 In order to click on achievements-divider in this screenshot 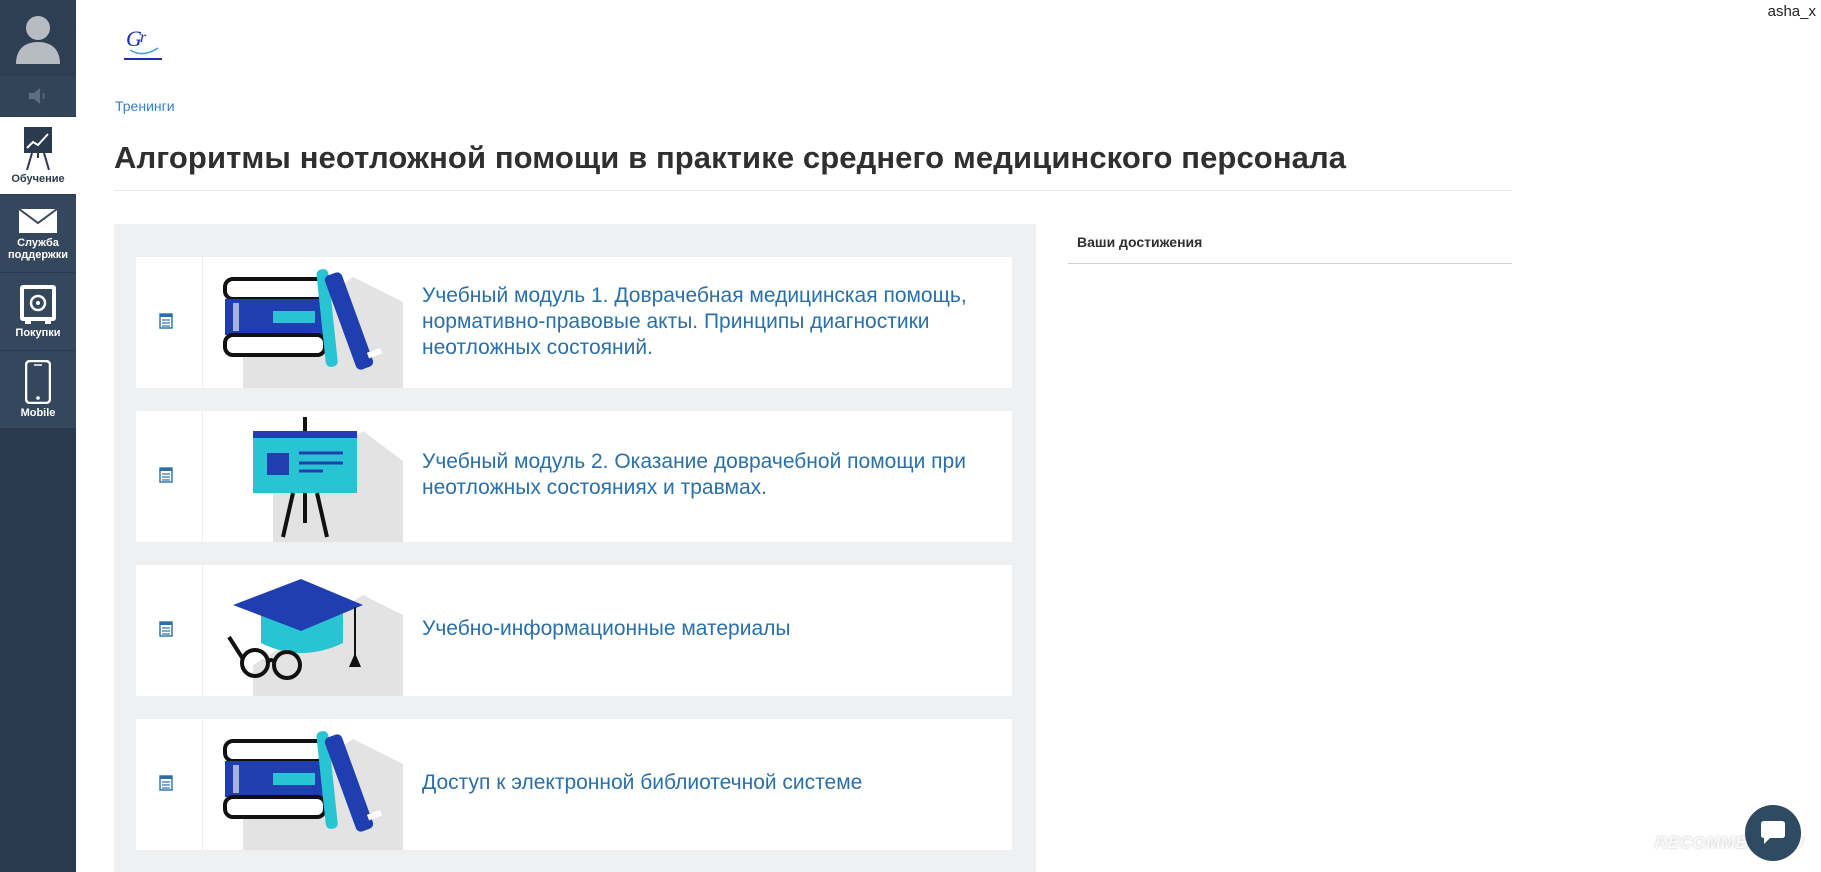, I will do `click(1290, 263)`.